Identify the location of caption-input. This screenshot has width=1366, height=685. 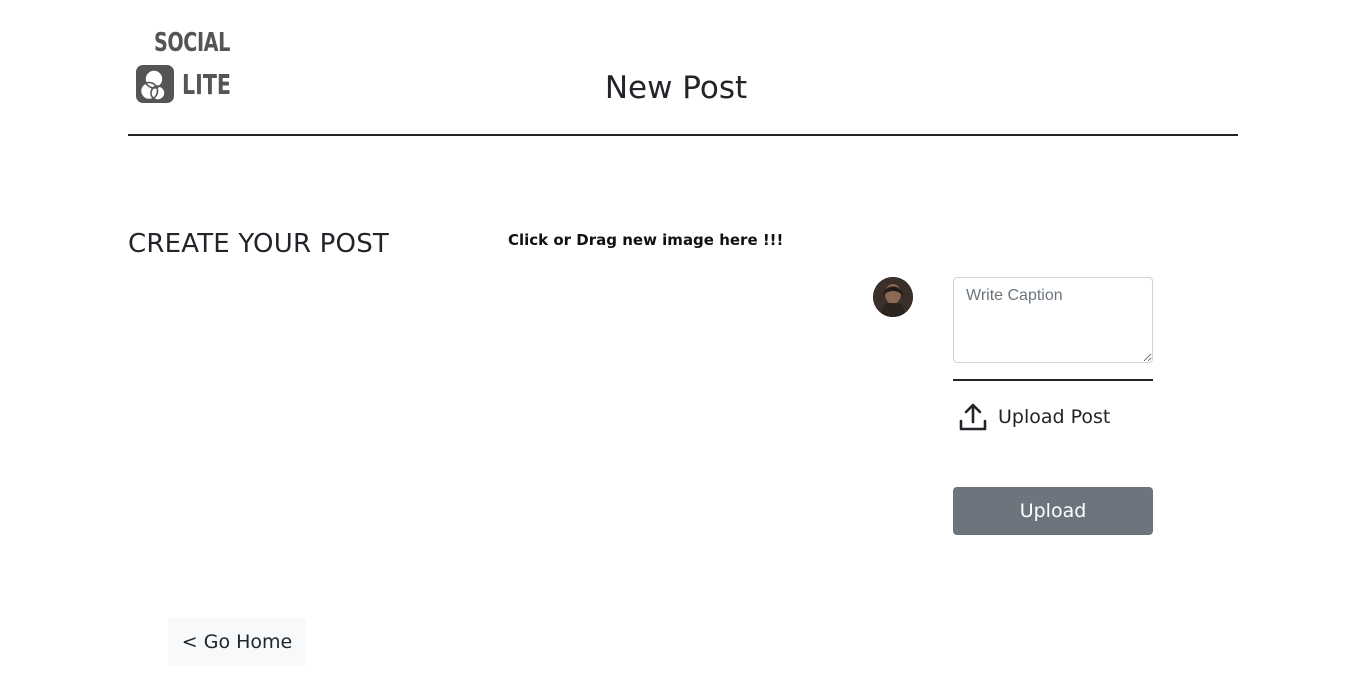
(1053, 320).